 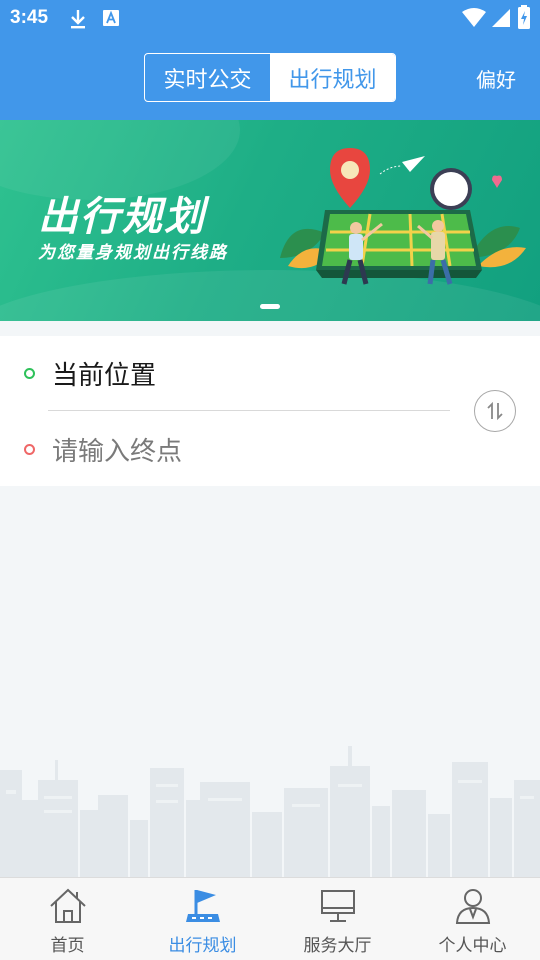 What do you see at coordinates (29, 373) in the screenshot?
I see `origin-dot-icon` at bounding box center [29, 373].